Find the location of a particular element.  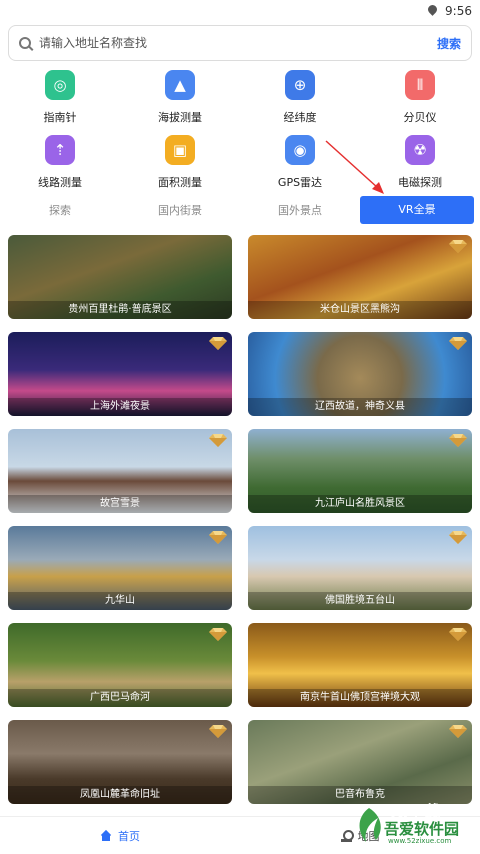

tool-item: ▣ 面积测量 is located at coordinates (180, 165).